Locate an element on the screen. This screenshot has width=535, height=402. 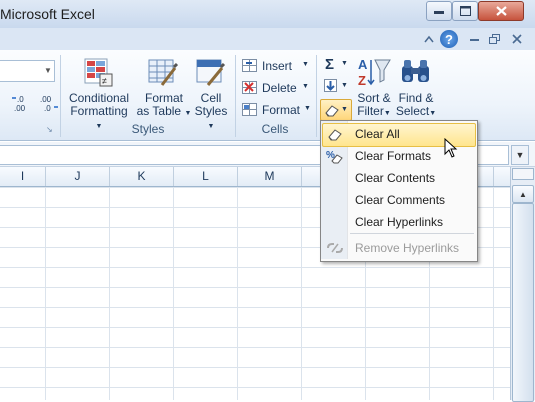
clear-button: ▼ is located at coordinates (336, 110).